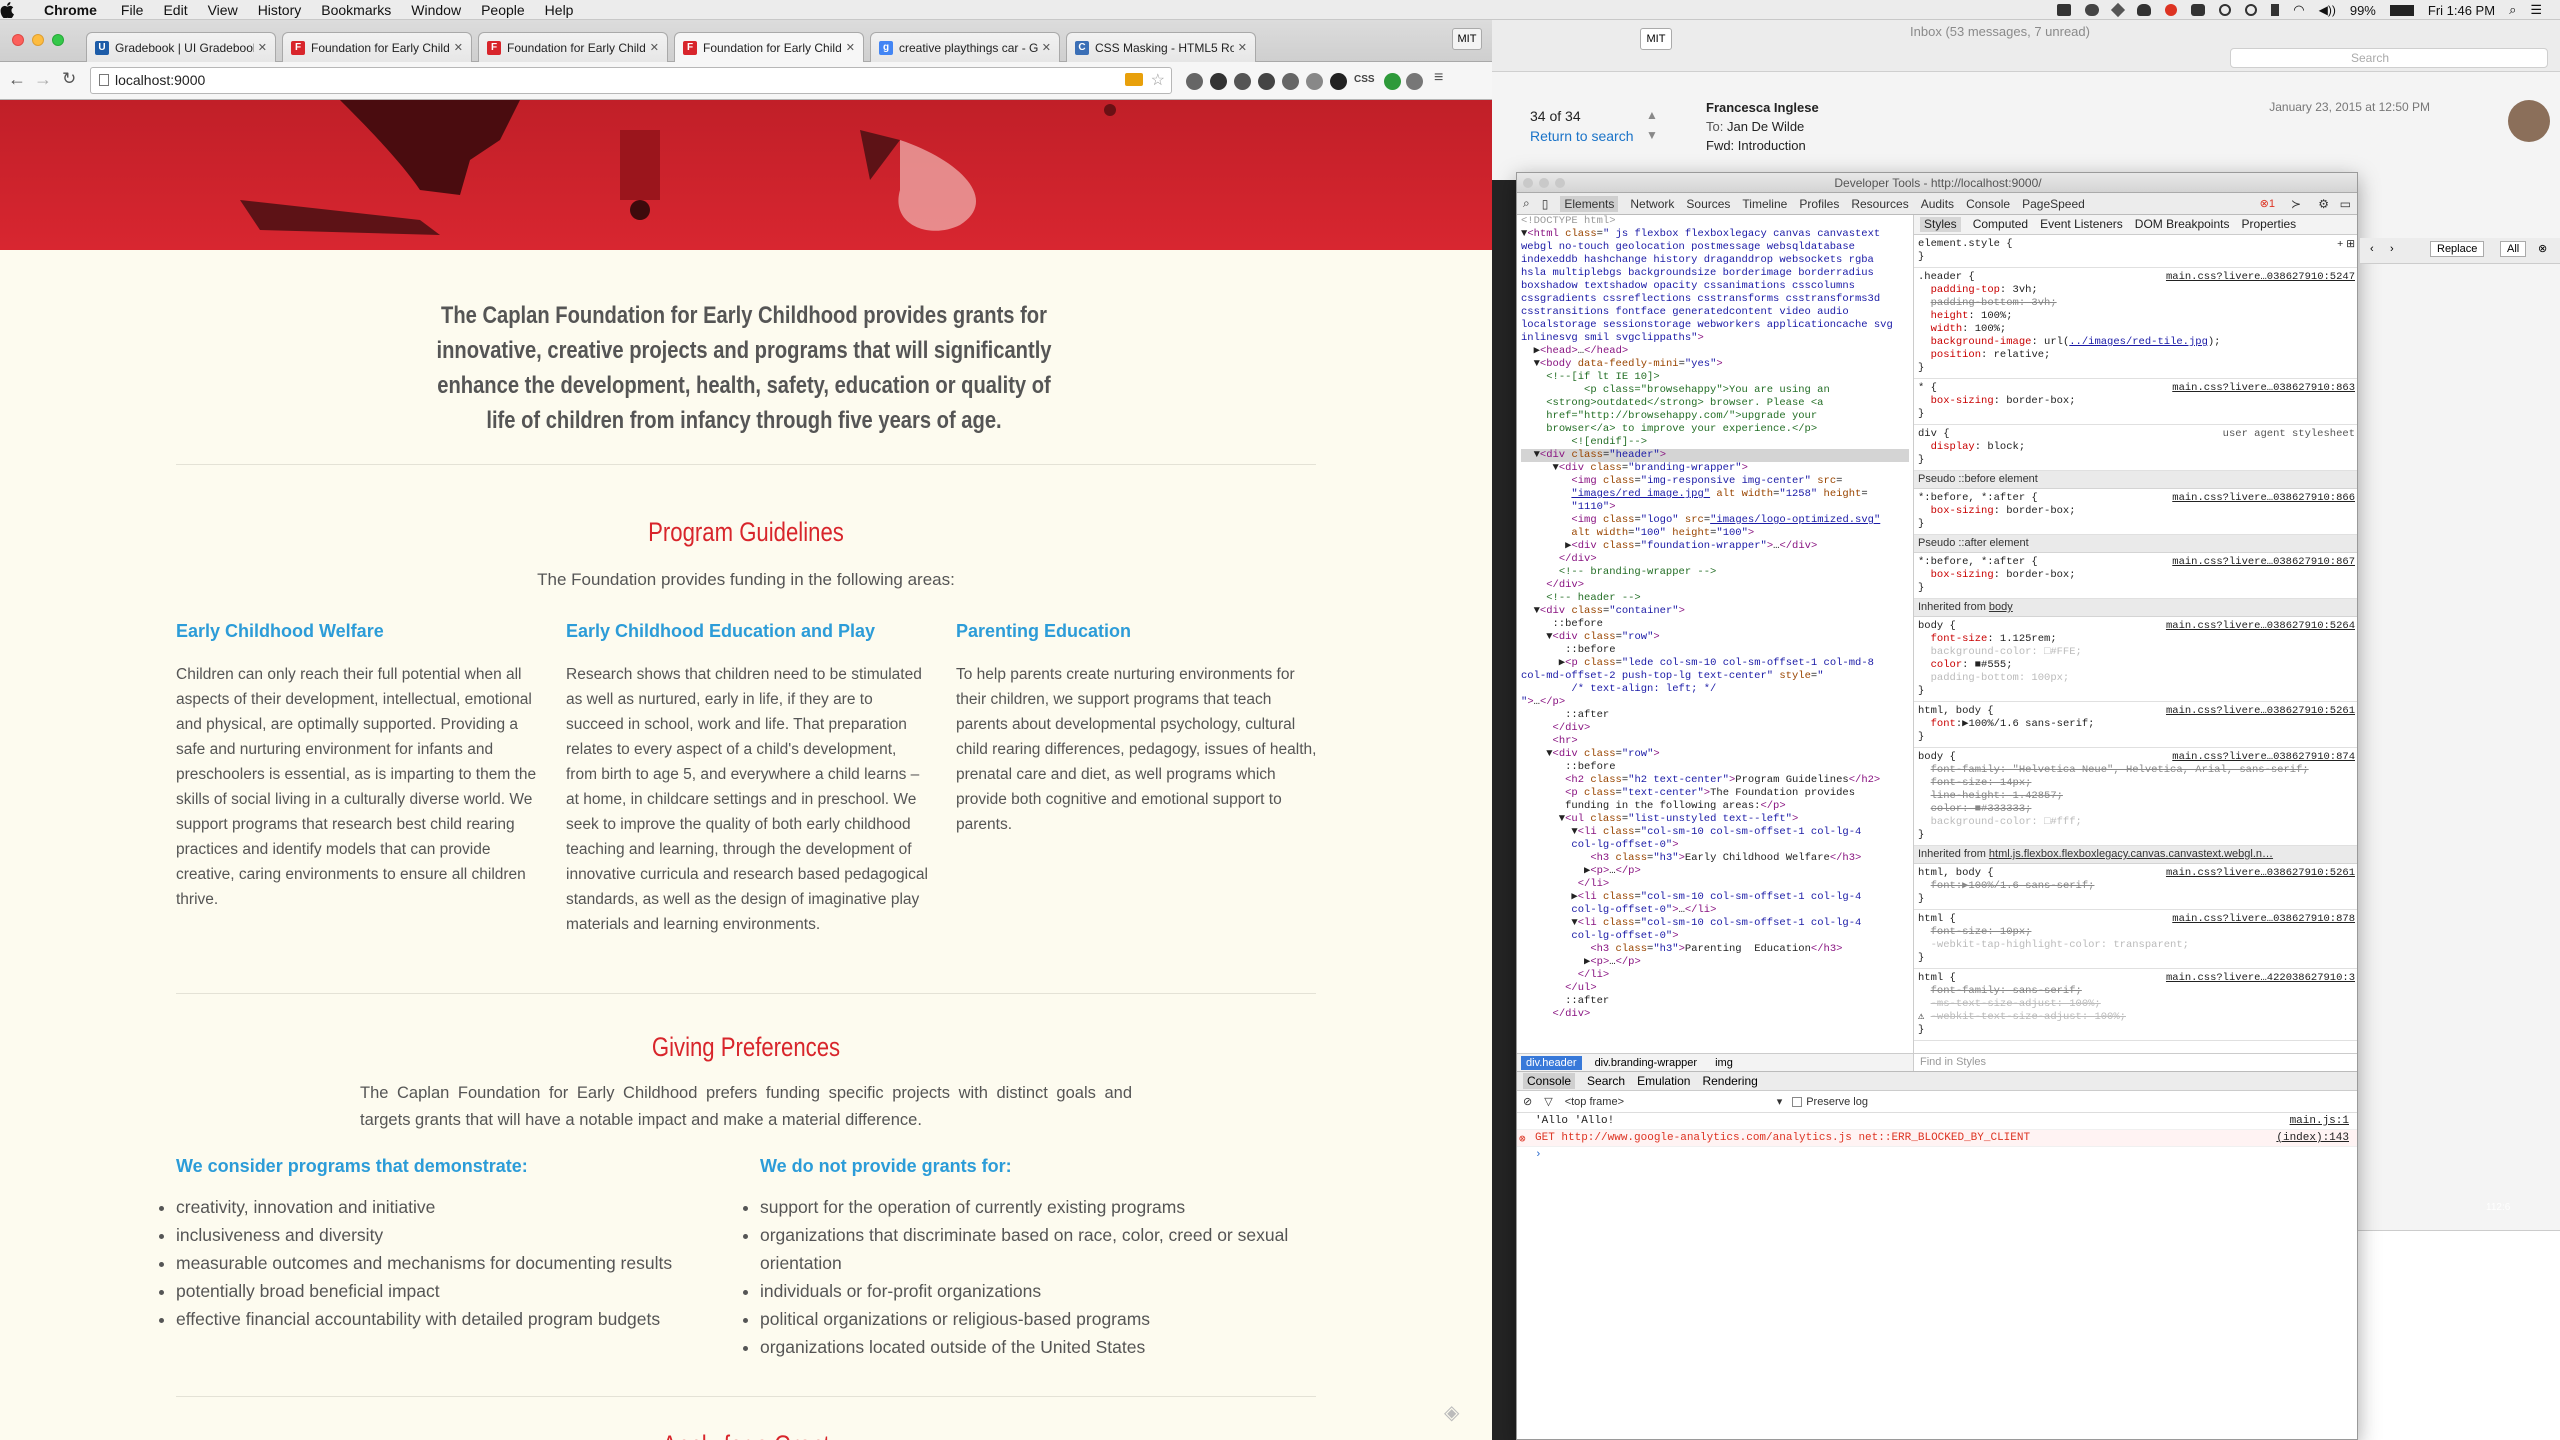 The height and width of the screenshot is (1440, 2560). I want to click on tab-sources: Sources, so click(1708, 204).